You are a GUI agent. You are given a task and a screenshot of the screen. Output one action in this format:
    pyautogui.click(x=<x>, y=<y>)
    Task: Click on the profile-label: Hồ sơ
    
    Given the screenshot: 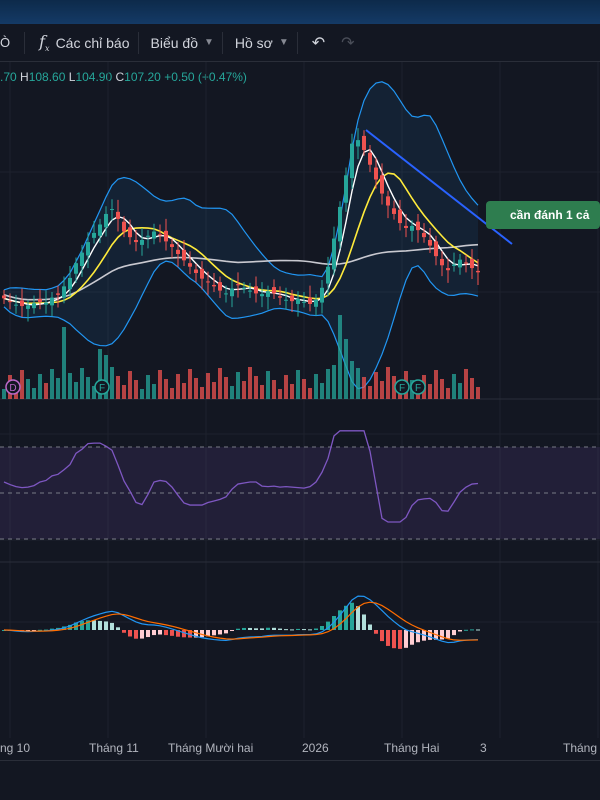 What is the action you would take?
    pyautogui.click(x=253, y=42)
    